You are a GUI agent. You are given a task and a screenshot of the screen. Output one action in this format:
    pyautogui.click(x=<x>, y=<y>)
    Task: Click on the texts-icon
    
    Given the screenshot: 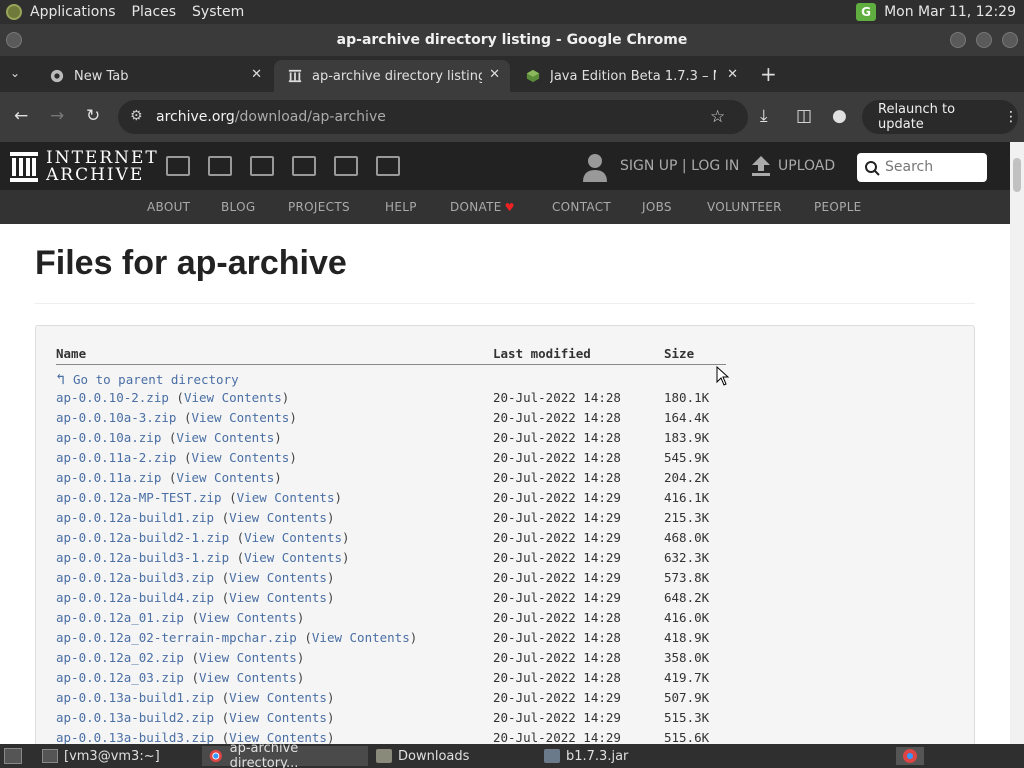 What is the action you would take?
    pyautogui.click(x=220, y=166)
    